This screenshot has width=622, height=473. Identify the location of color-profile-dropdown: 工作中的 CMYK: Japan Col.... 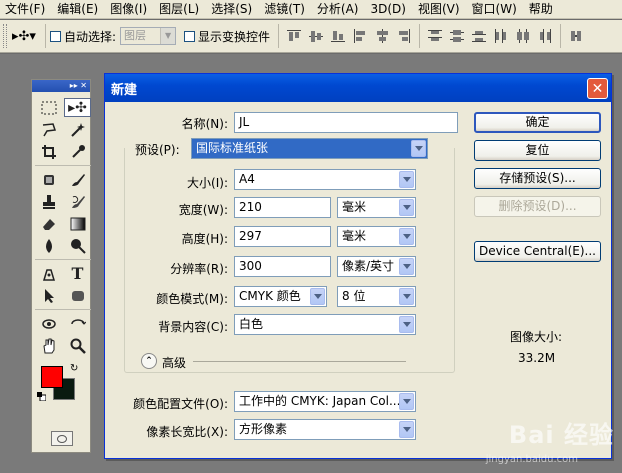
(325, 401).